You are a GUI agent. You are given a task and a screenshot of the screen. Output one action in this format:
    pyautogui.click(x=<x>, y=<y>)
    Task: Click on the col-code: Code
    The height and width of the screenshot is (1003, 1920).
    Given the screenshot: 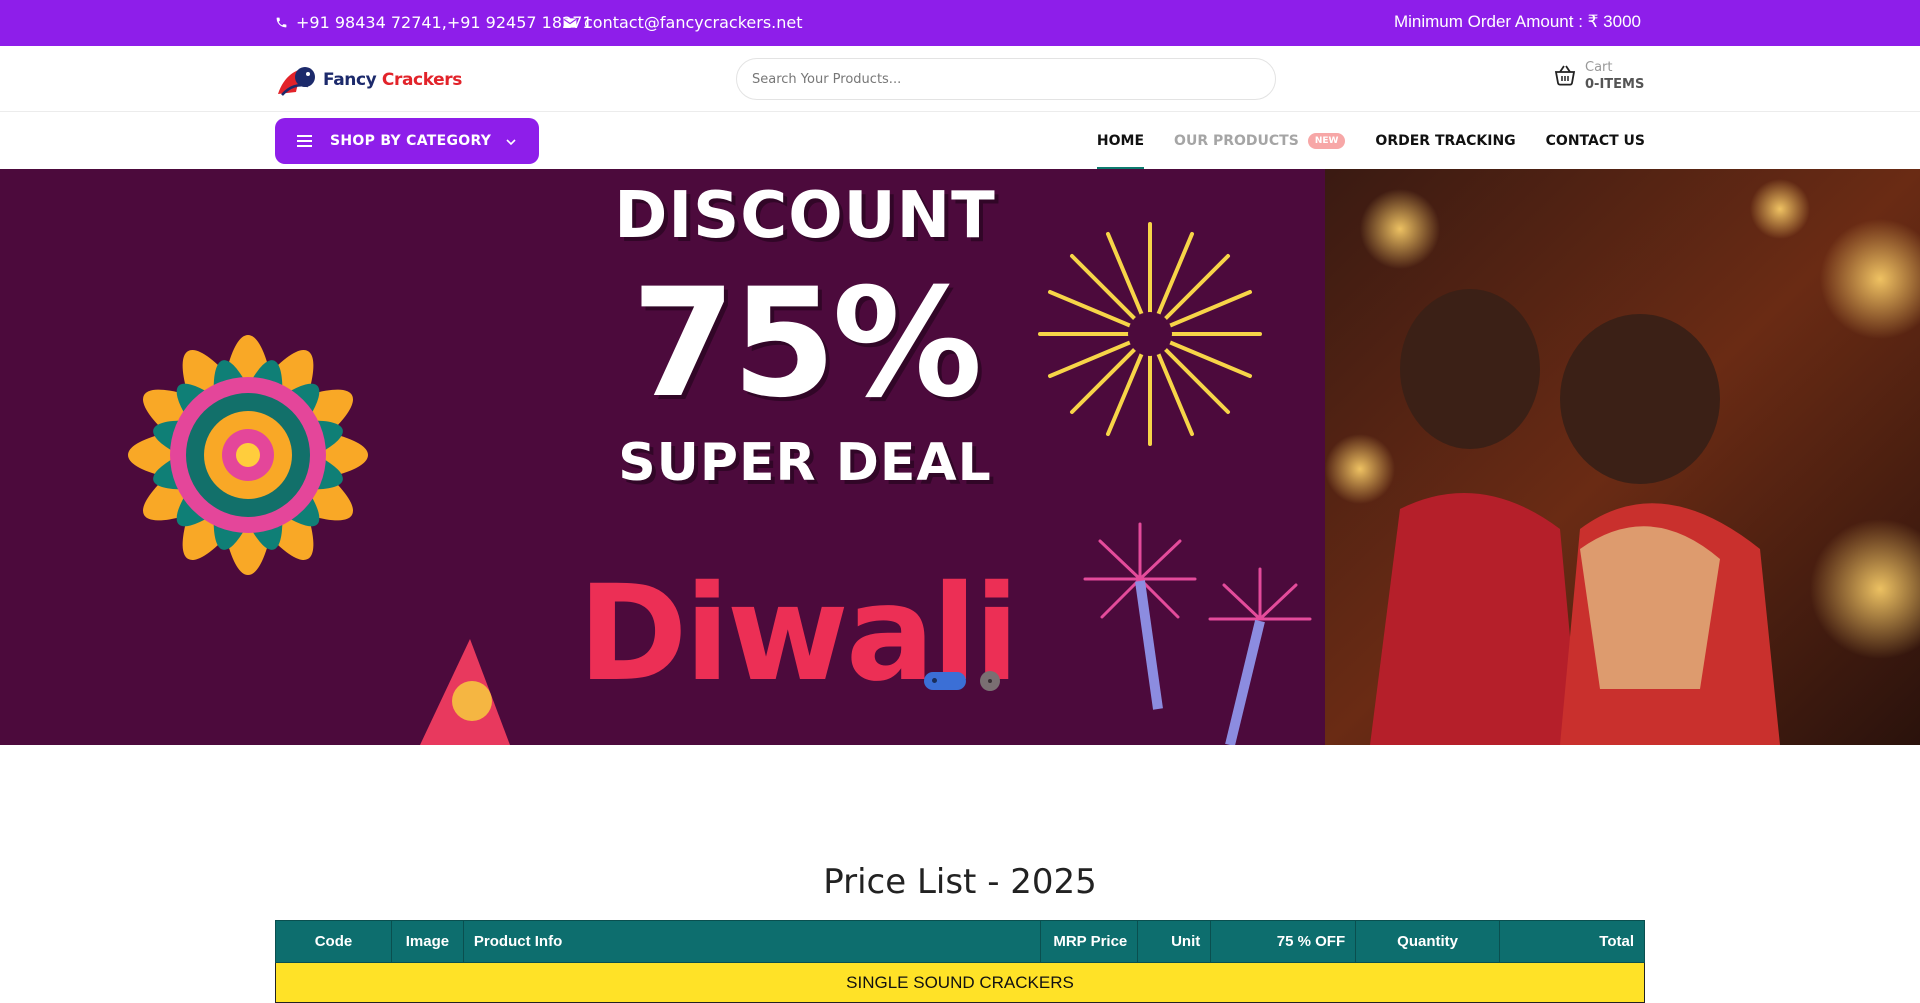 What is the action you would take?
    pyautogui.click(x=333, y=941)
    